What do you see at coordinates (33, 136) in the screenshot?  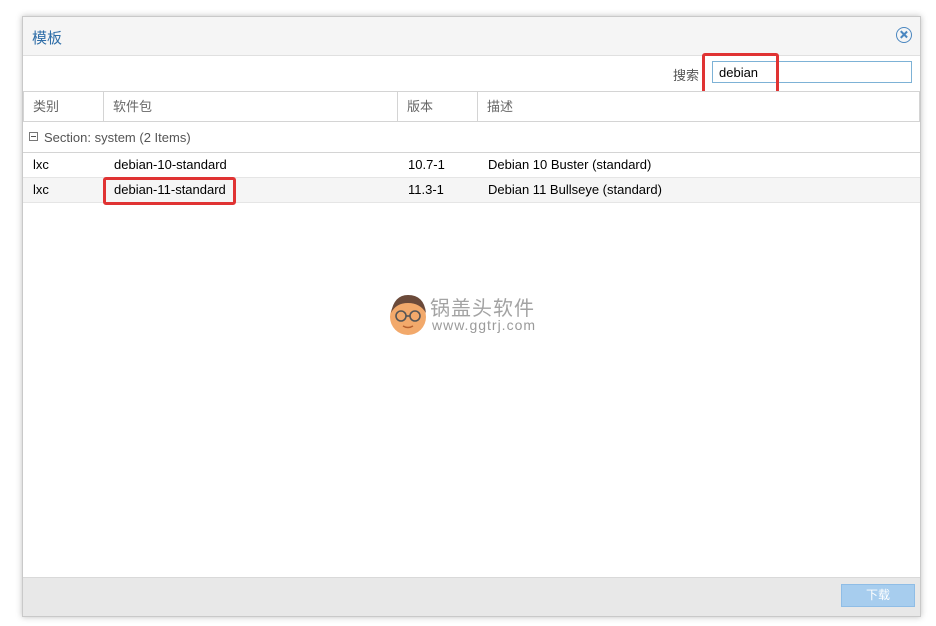 I see `collapse-icon` at bounding box center [33, 136].